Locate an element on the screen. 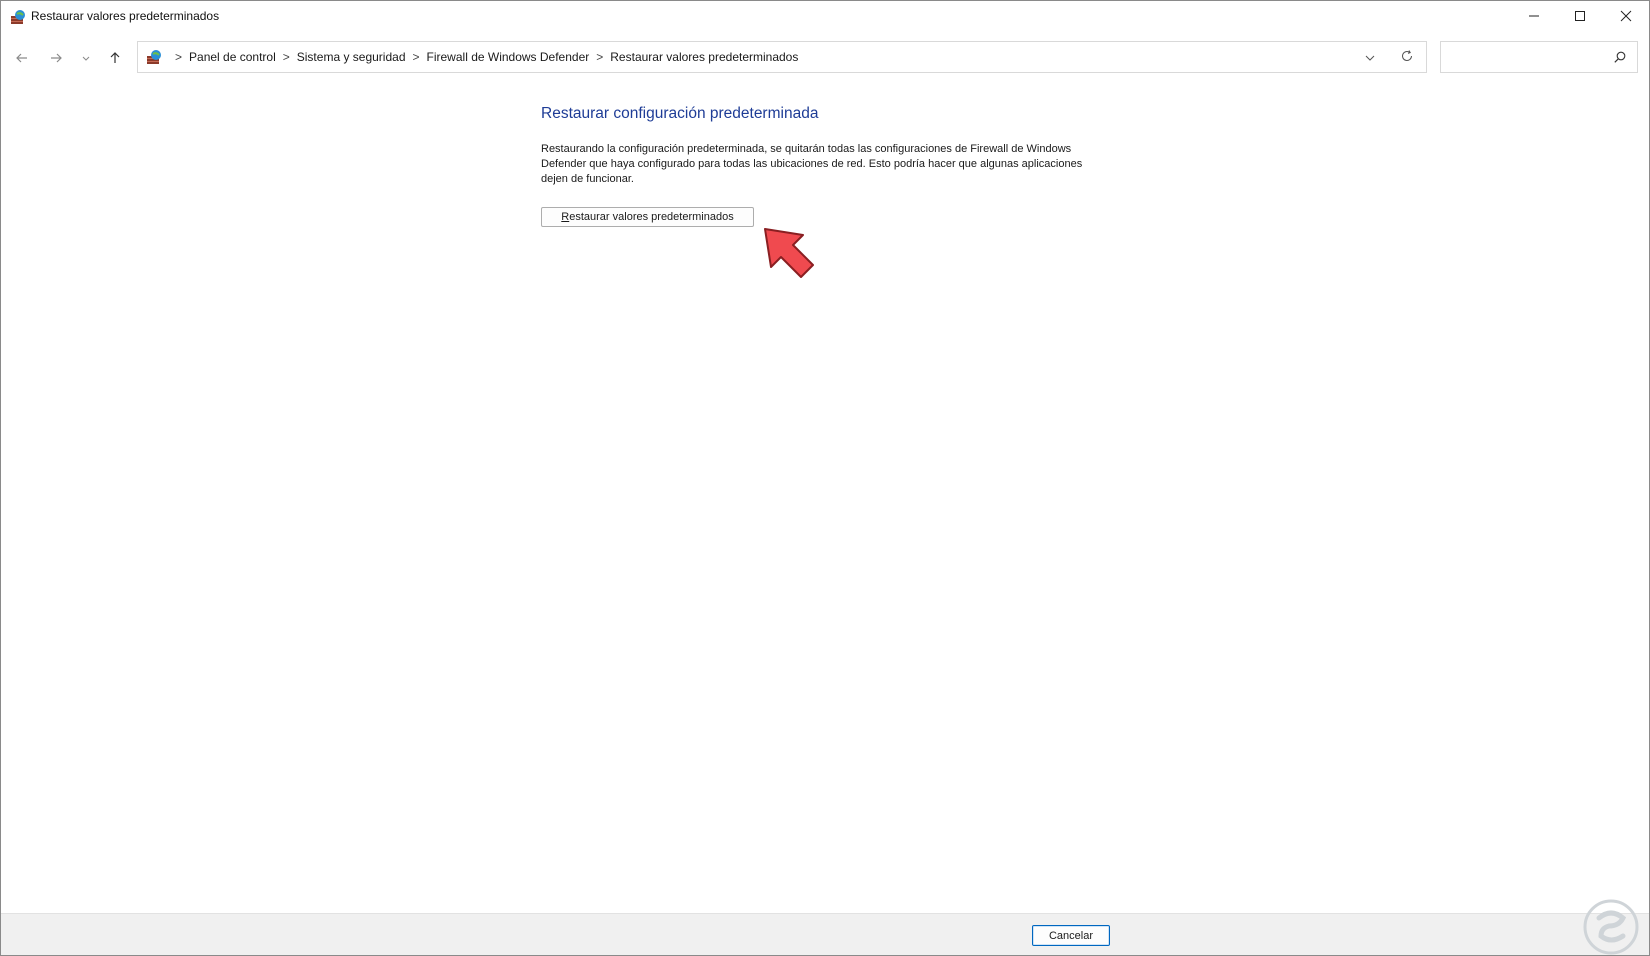  search-icon is located at coordinates (1620, 57).